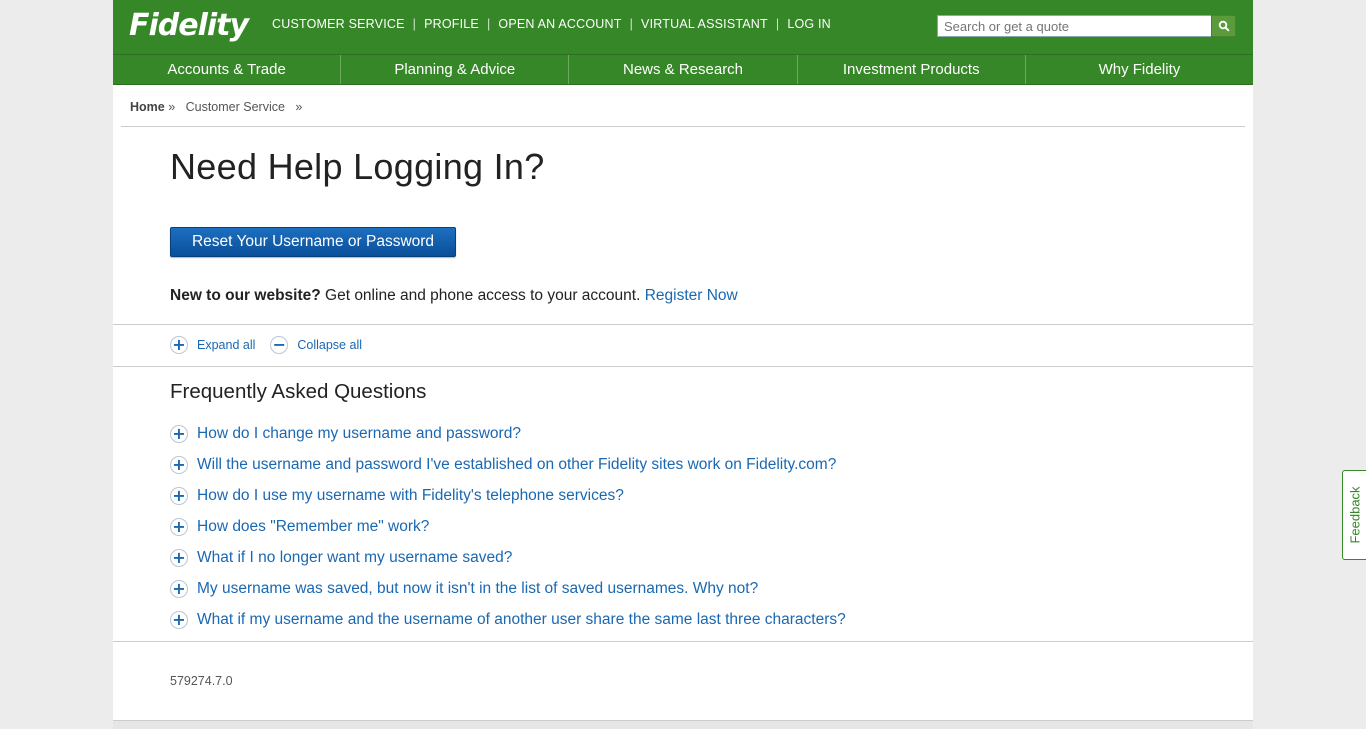 The image size is (1366, 729). Describe the element at coordinates (189, 25) in the screenshot. I see `fidelity-logo: Fidelity` at that location.